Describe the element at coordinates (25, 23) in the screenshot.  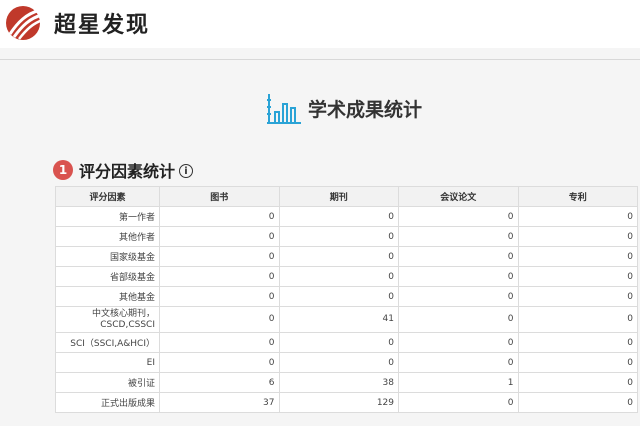
I see `logo-mark-icon` at that location.